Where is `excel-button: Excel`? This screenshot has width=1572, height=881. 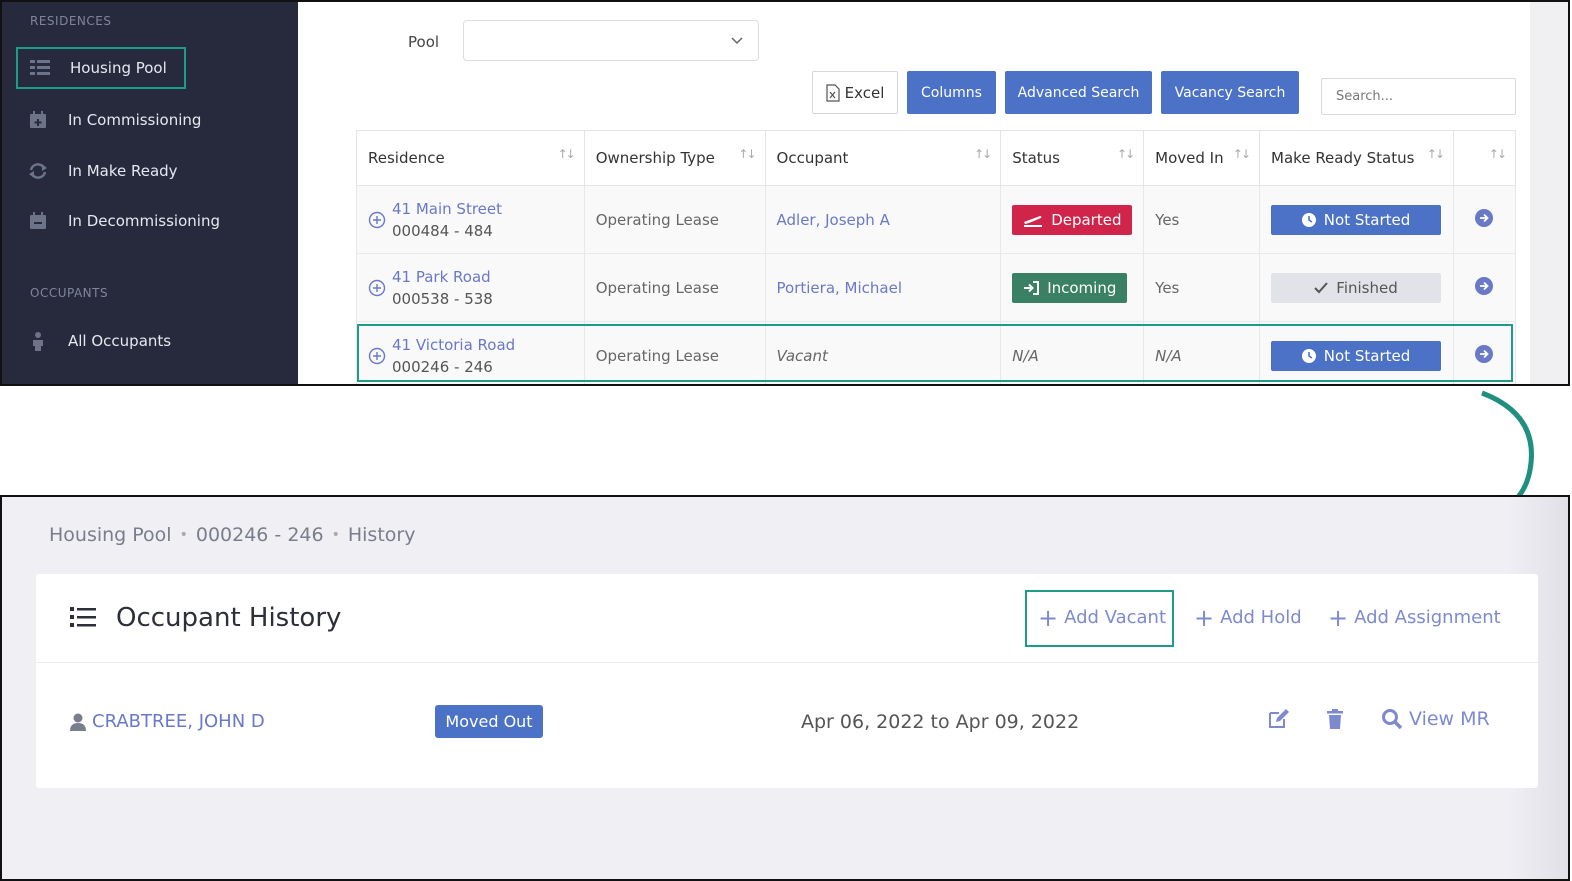
excel-button: Excel is located at coordinates (855, 92).